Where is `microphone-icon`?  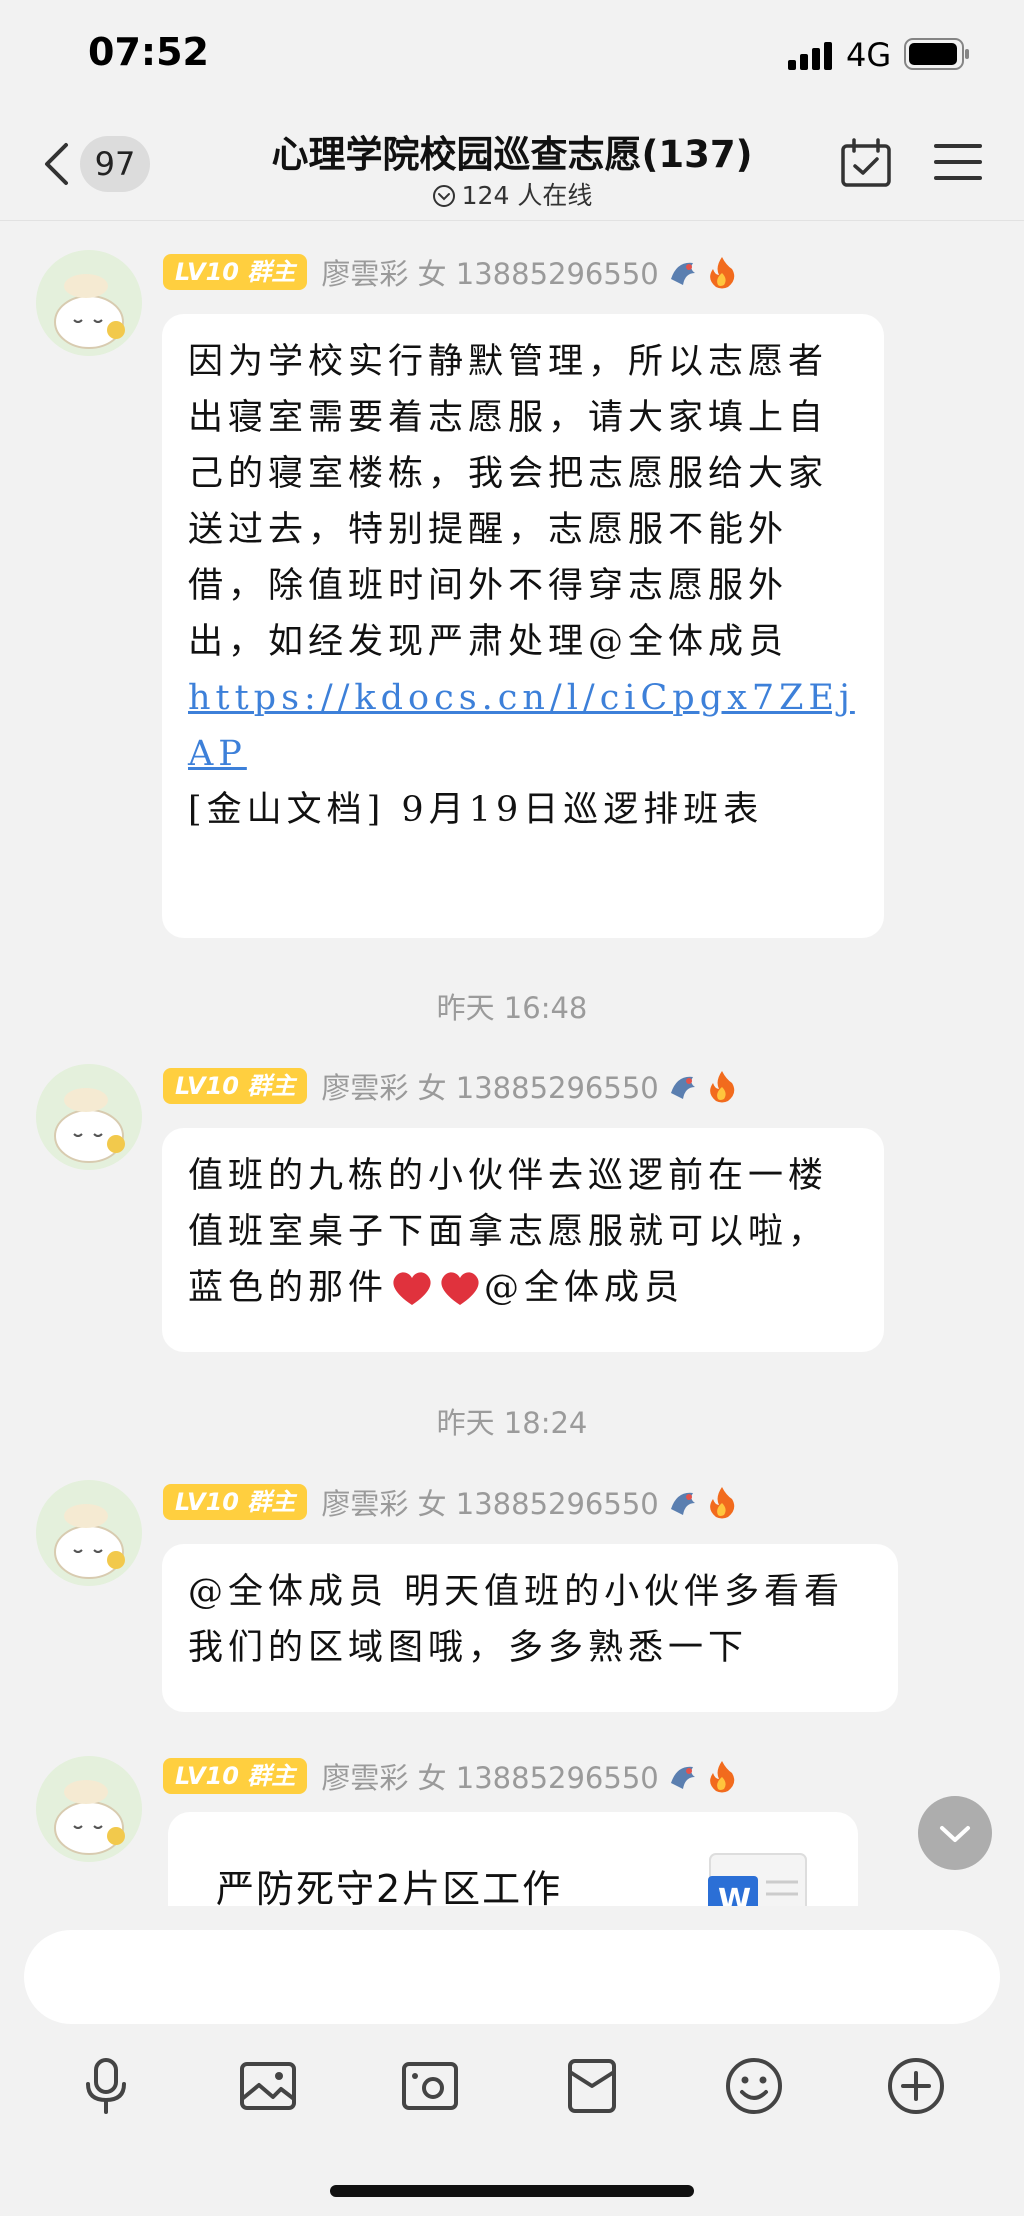
microphone-icon is located at coordinates (106, 2086).